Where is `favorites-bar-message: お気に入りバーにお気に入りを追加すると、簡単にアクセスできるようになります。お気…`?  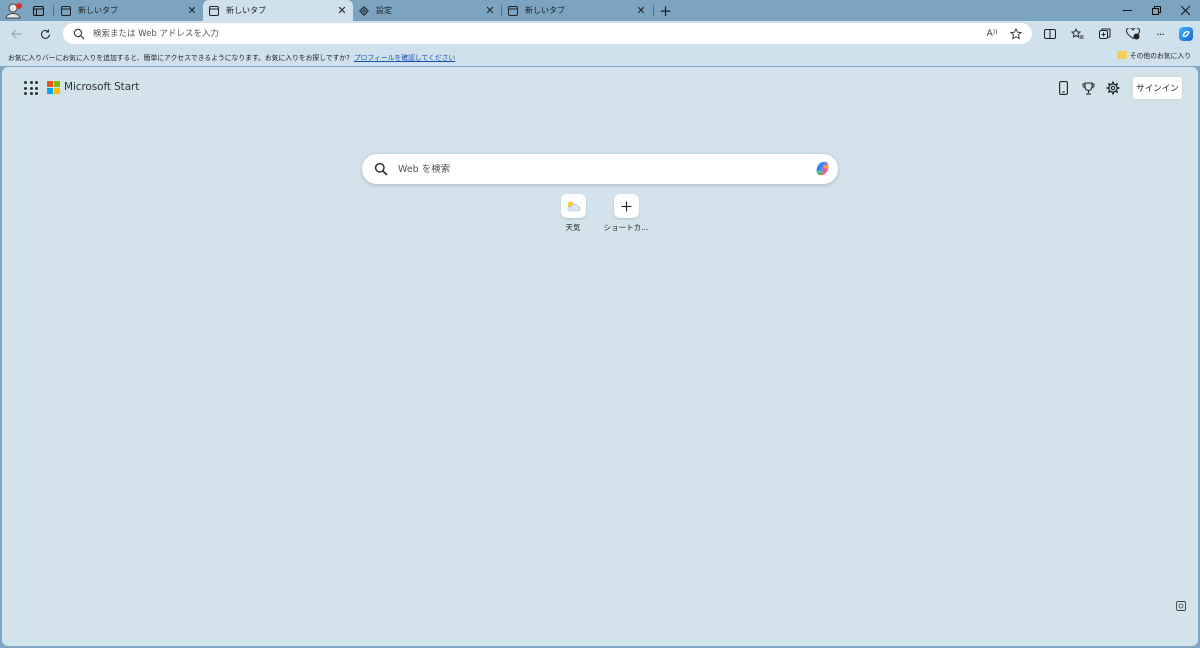
favorites-bar-message: お気に入りバーにお気に入りを追加すると、簡単にアクセスできるようになります。お気… is located at coordinates (231, 57).